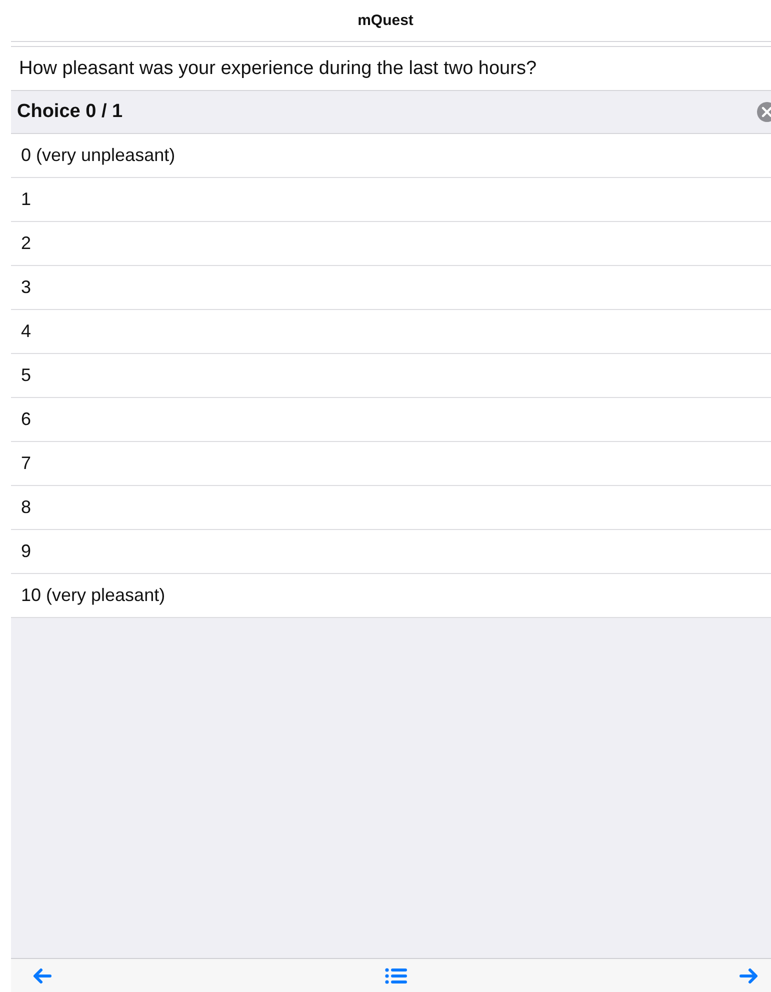 This screenshot has width=771, height=992. I want to click on choice-count: Choice 0 / 1, so click(70, 112).